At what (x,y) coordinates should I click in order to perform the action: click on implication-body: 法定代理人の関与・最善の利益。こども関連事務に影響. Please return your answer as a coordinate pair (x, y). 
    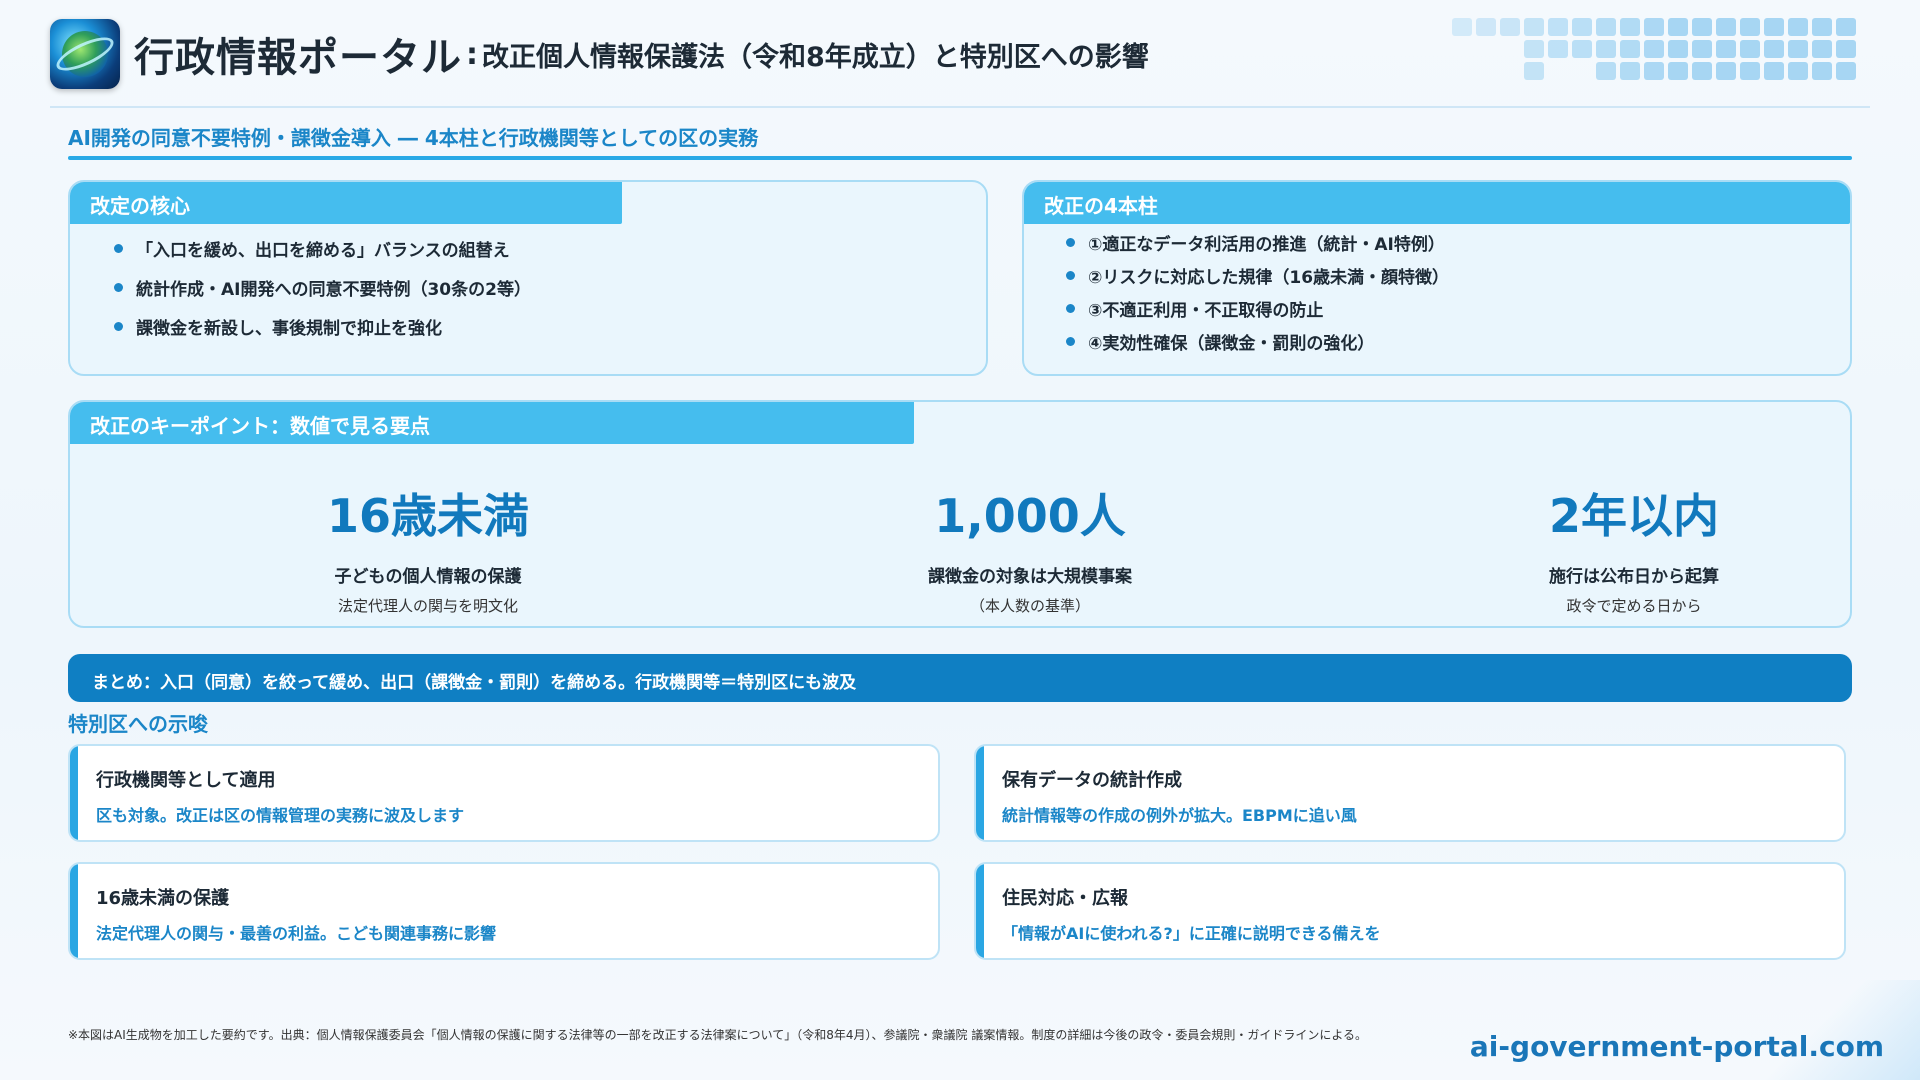
    Looking at the image, I should click on (296, 933).